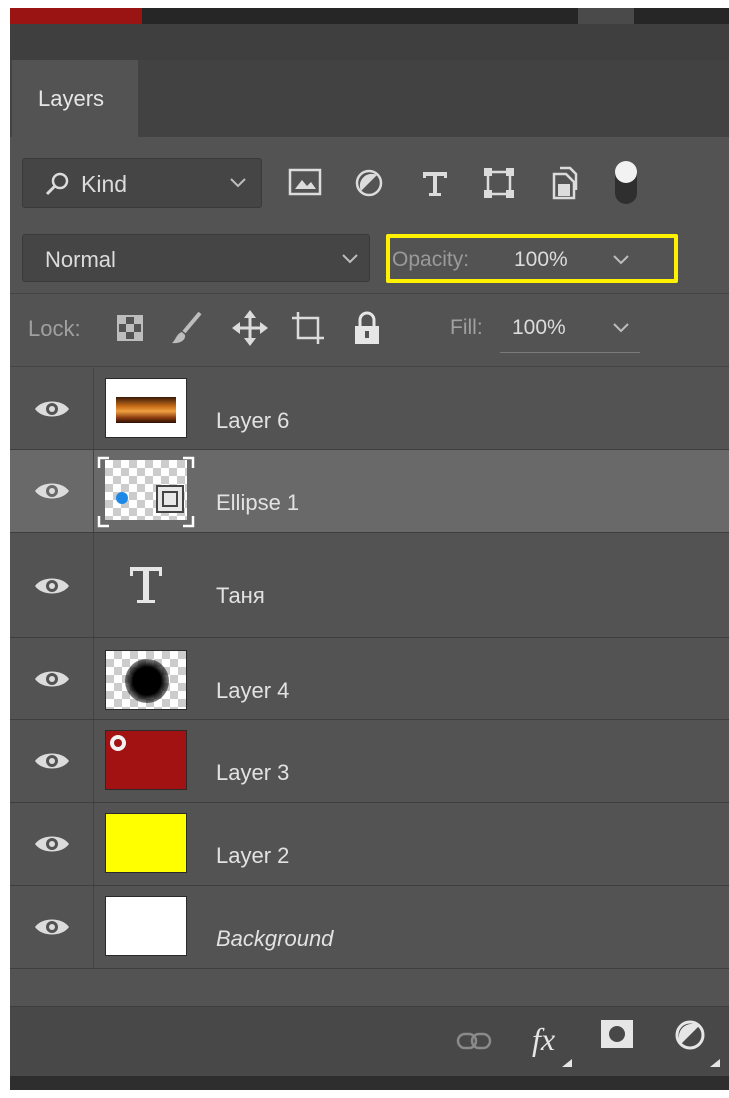 This screenshot has height=1098, width=729. Describe the element at coordinates (564, 183) in the screenshot. I see `smart-object-filter-icon` at that location.